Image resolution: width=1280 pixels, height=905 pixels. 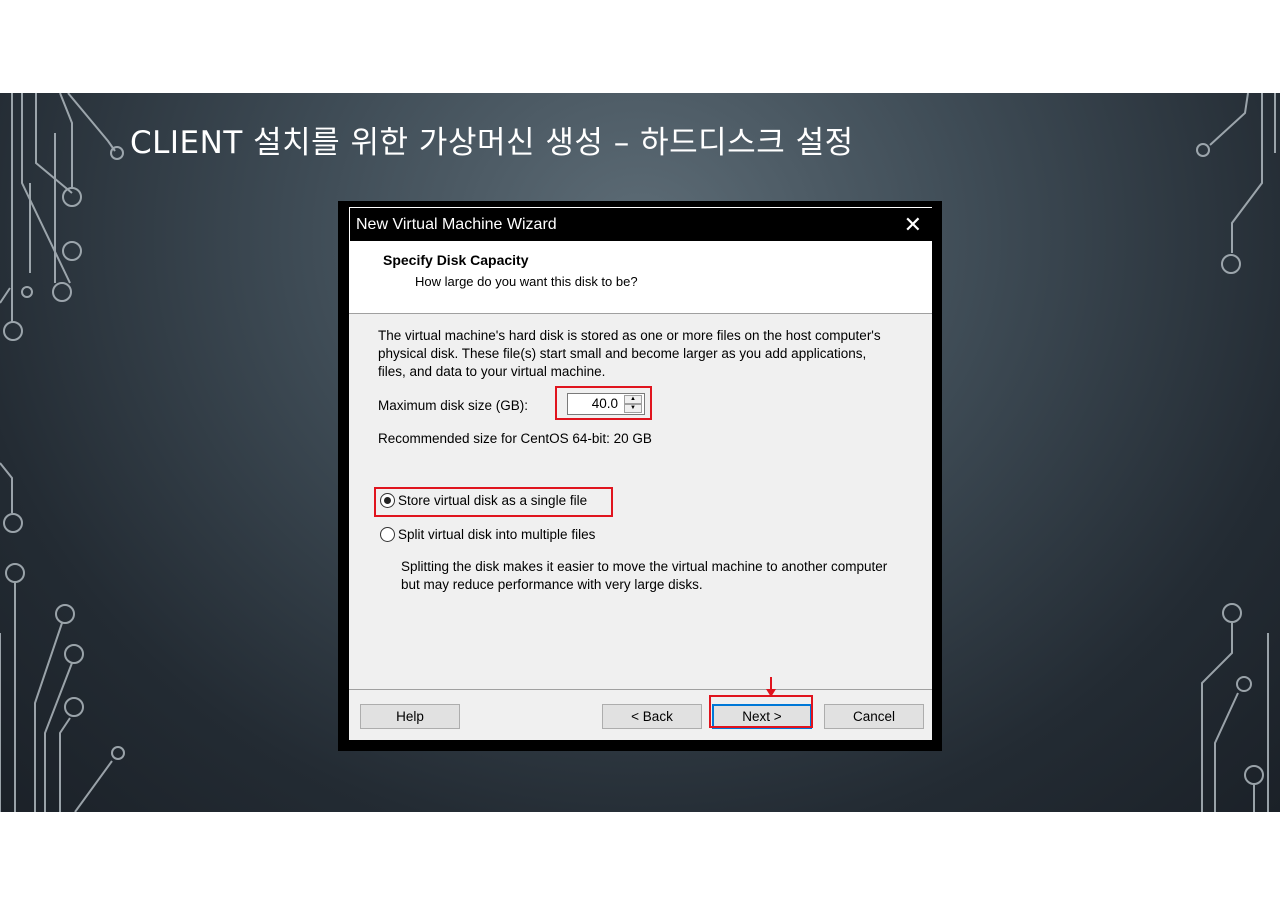 I want to click on option-single-file-label: Store virtual disk as a single file, so click(x=492, y=500).